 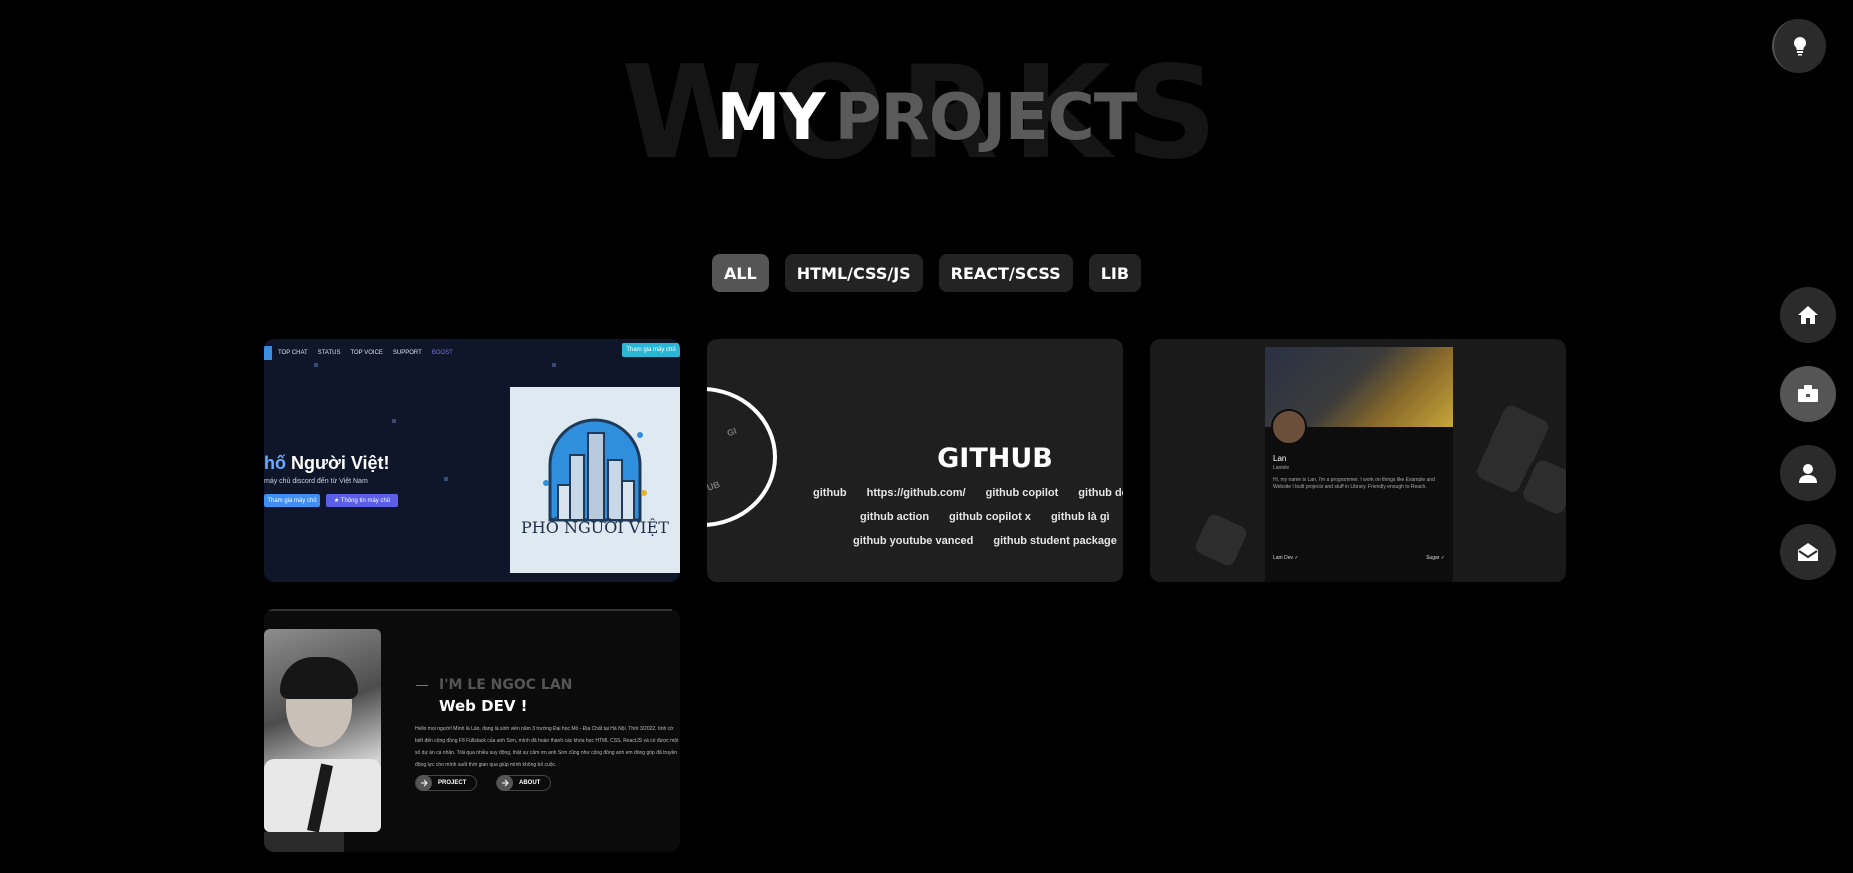 I want to click on card4-role: Web DEV !, so click(x=483, y=706).